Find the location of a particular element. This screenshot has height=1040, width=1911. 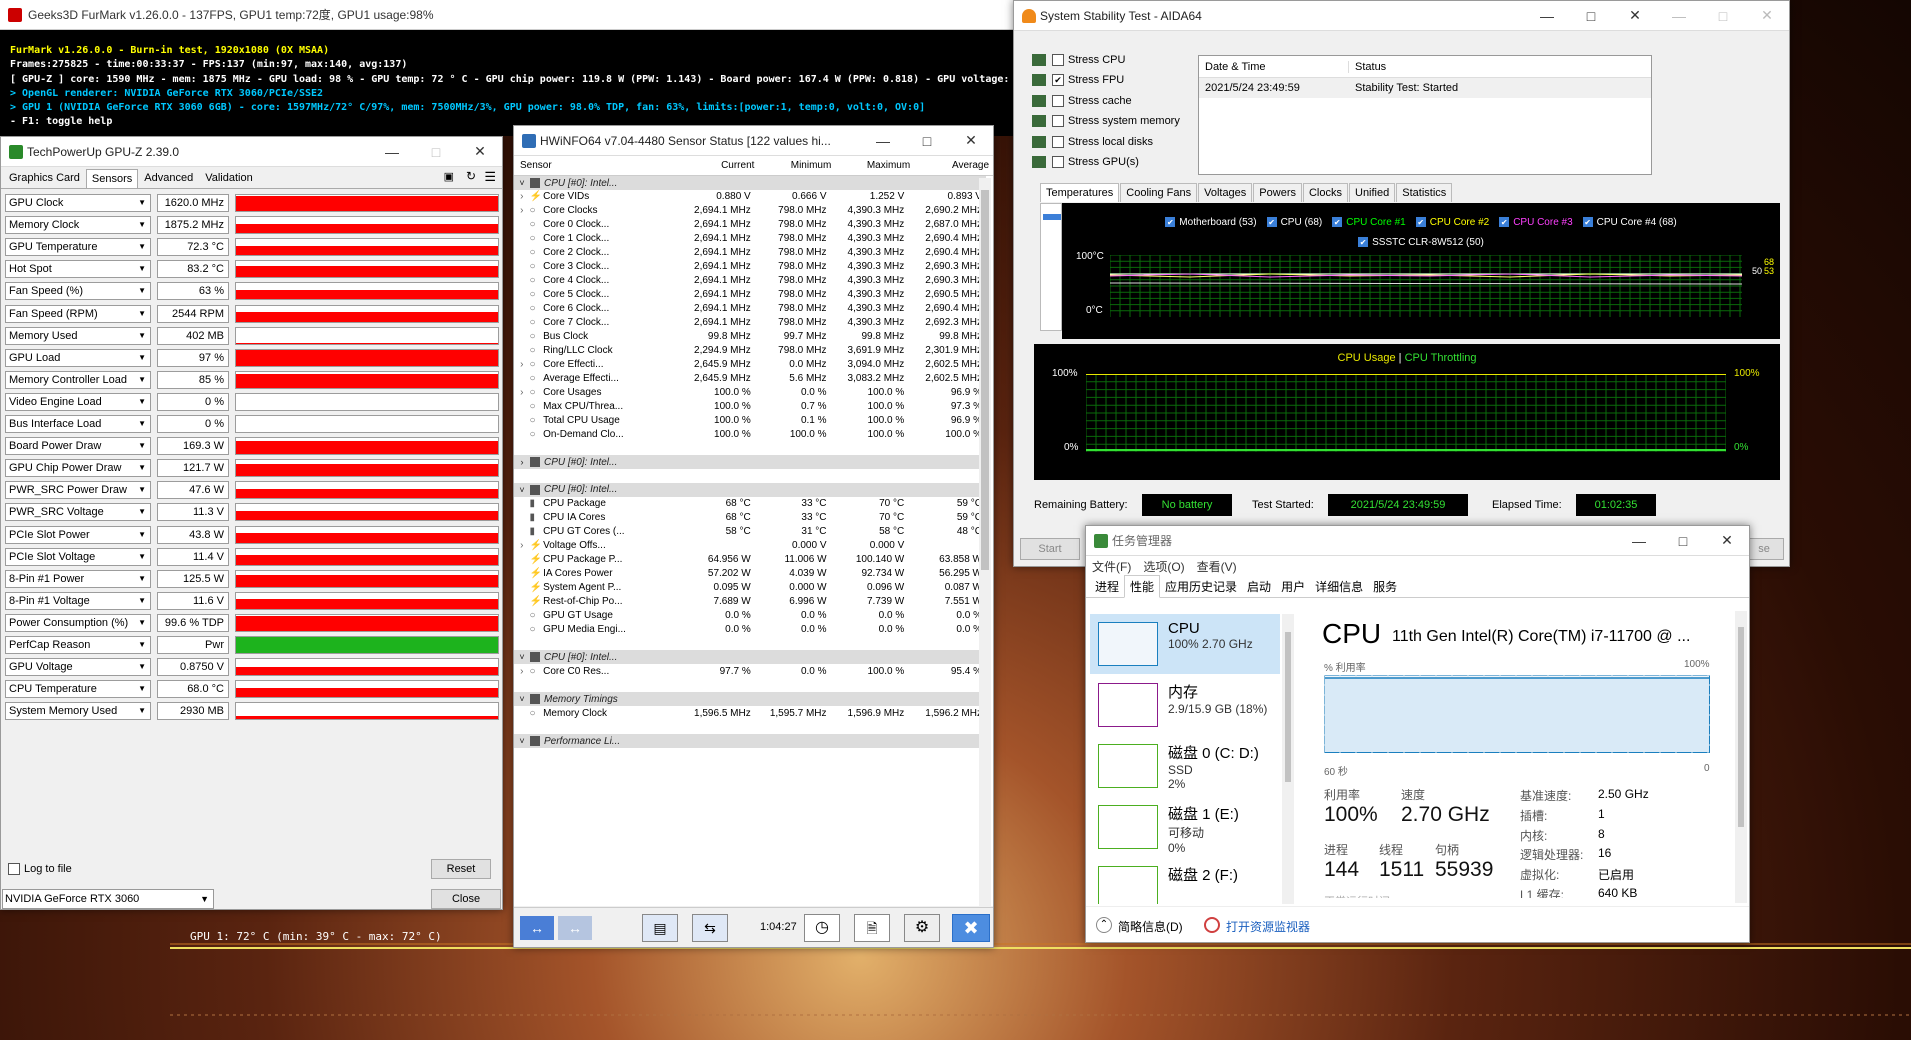

sensor-name-dropdown: PWR_SRC Voltage ▼ is located at coordinates (78, 512).